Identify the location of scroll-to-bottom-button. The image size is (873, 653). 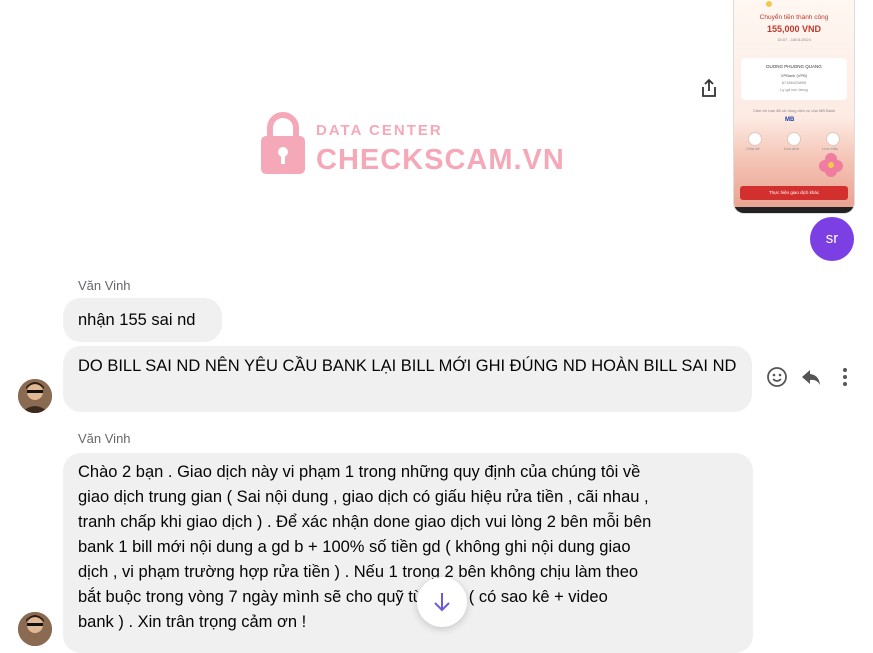
(442, 602).